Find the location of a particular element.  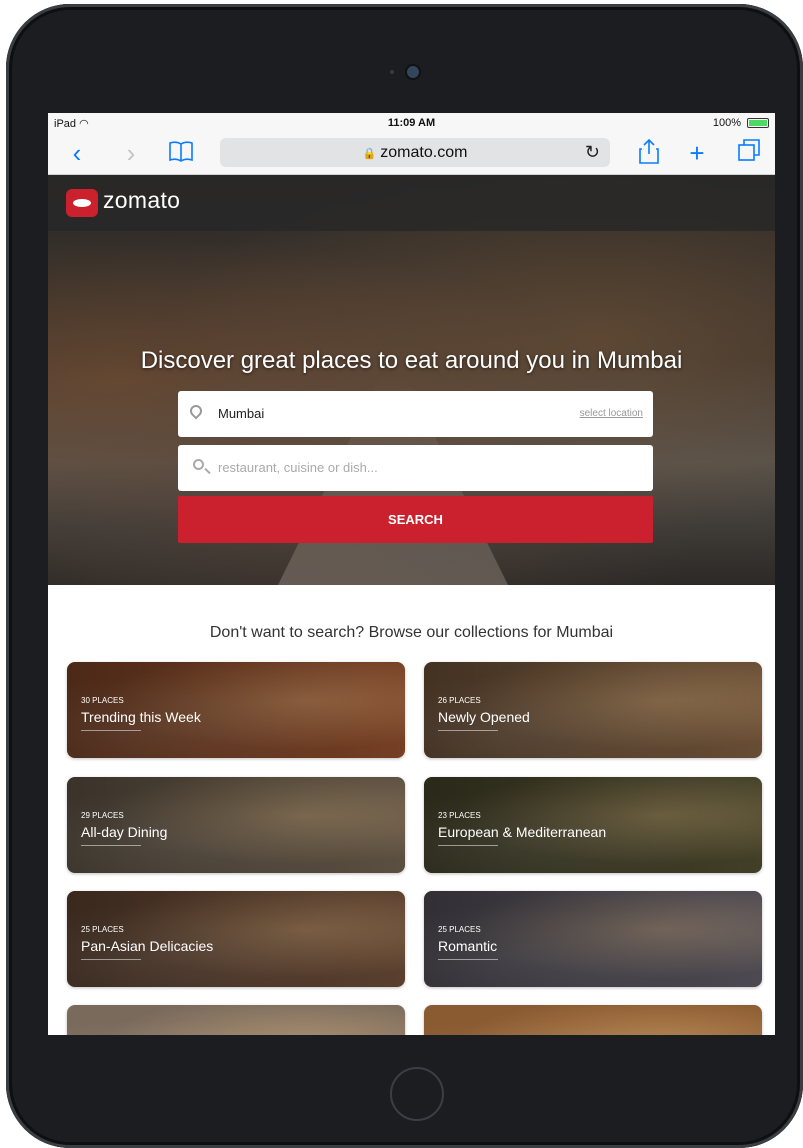

search-icon is located at coordinates (198, 464).